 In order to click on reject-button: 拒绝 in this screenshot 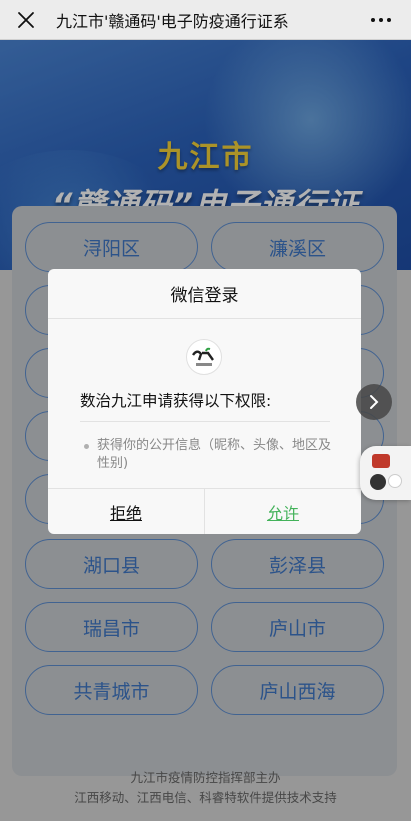, I will do `click(126, 511)`.